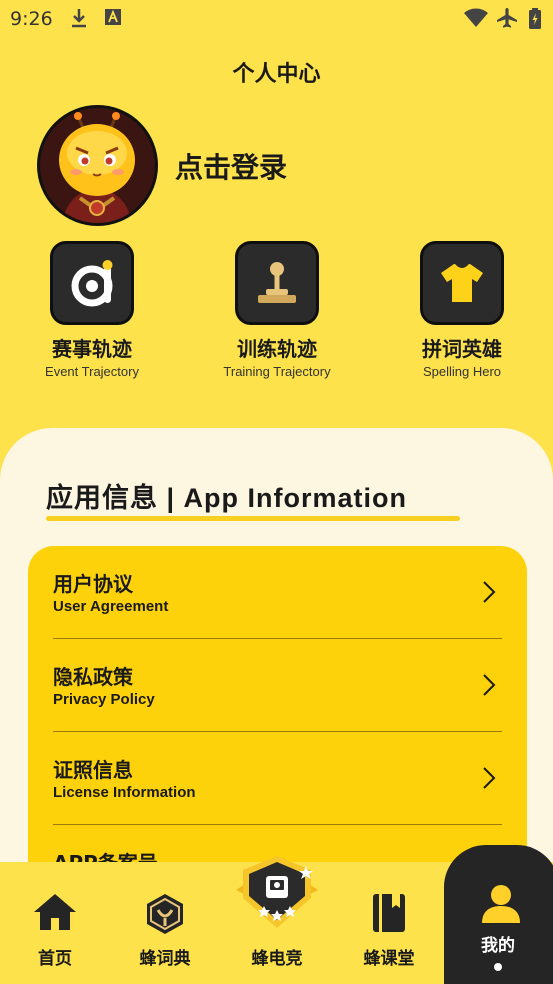 This screenshot has height=984, width=553. Describe the element at coordinates (276, 74) in the screenshot. I see `page-title: 个人中心` at that location.